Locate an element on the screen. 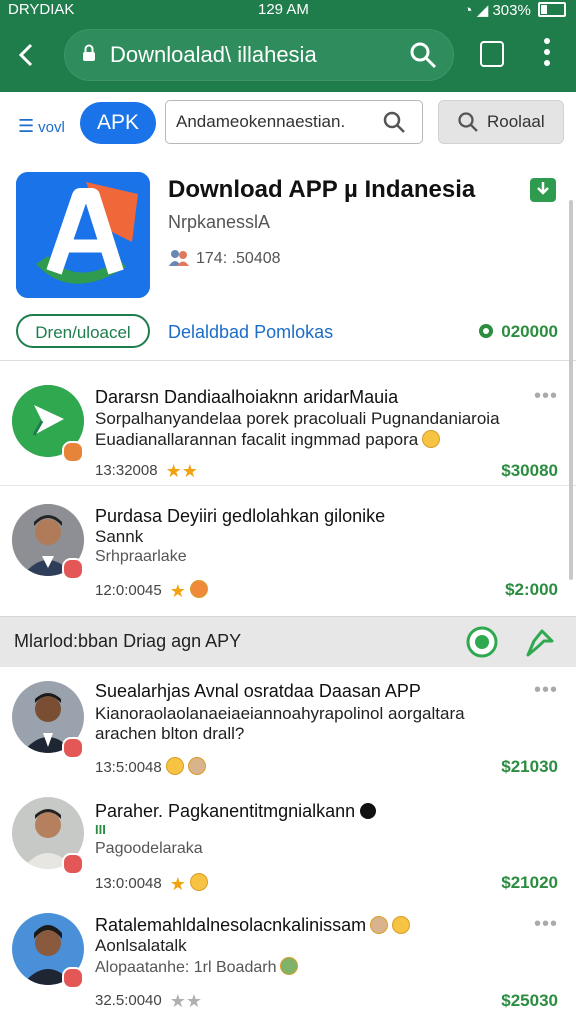  status-right: ◔ ◢ 303% is located at coordinates (514, 10).